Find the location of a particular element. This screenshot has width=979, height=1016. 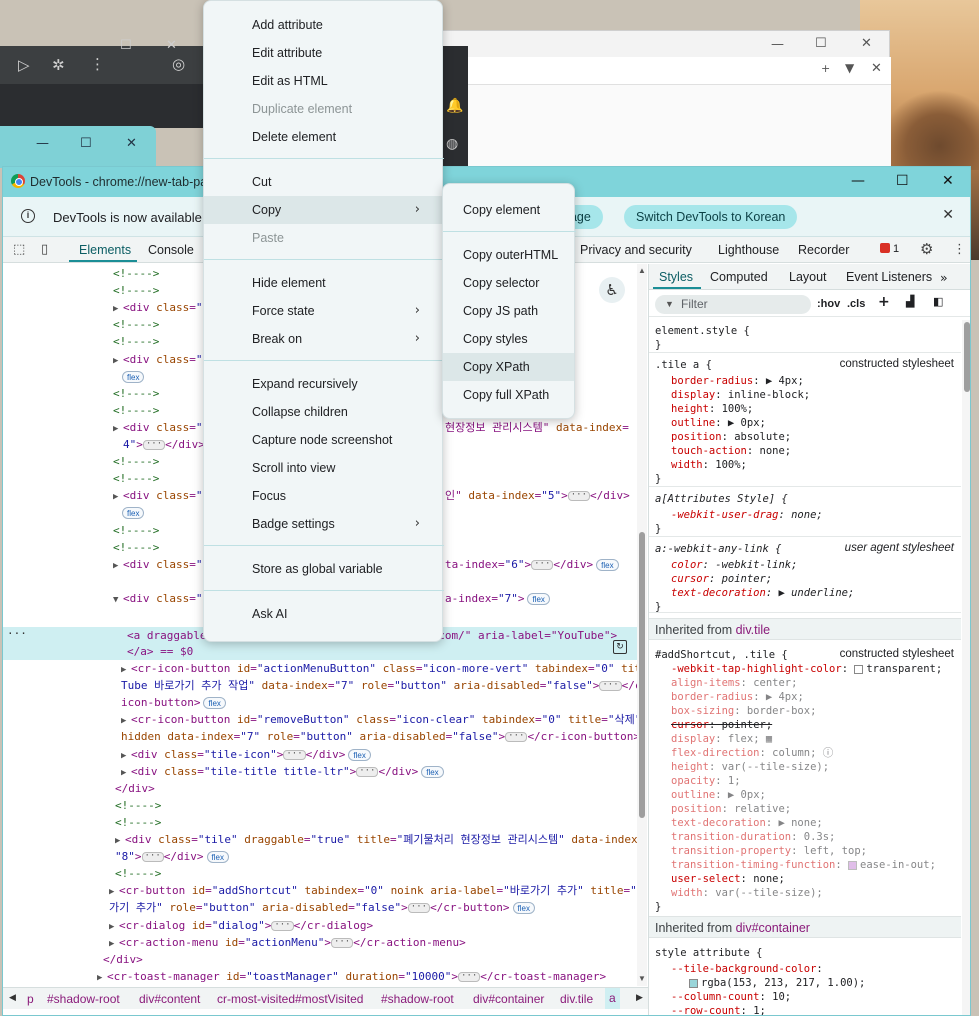

scroll-up-icon: ▲ is located at coordinates (642, 270).